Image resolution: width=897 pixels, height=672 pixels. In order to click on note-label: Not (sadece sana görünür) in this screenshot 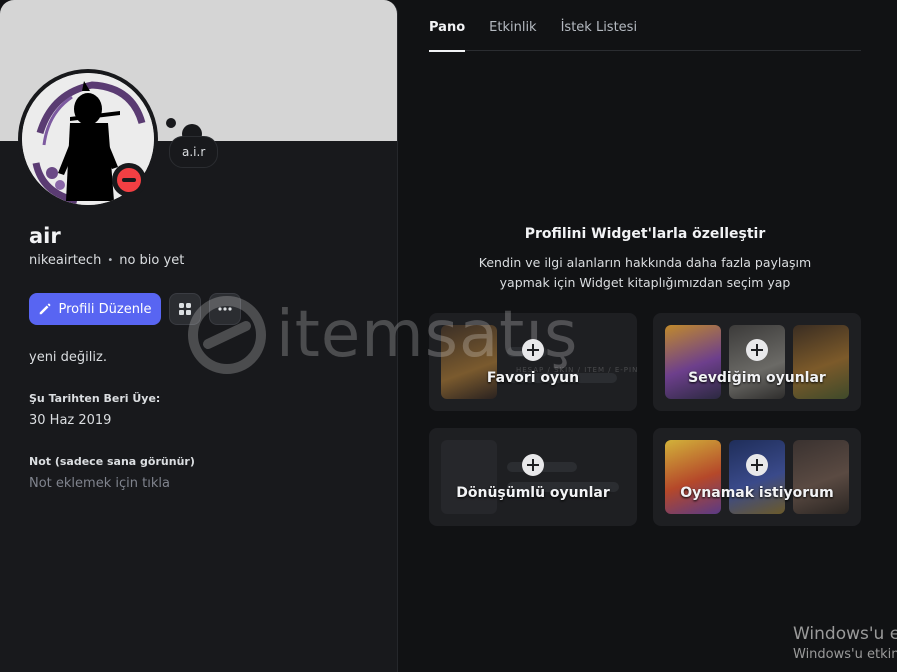, I will do `click(112, 461)`.